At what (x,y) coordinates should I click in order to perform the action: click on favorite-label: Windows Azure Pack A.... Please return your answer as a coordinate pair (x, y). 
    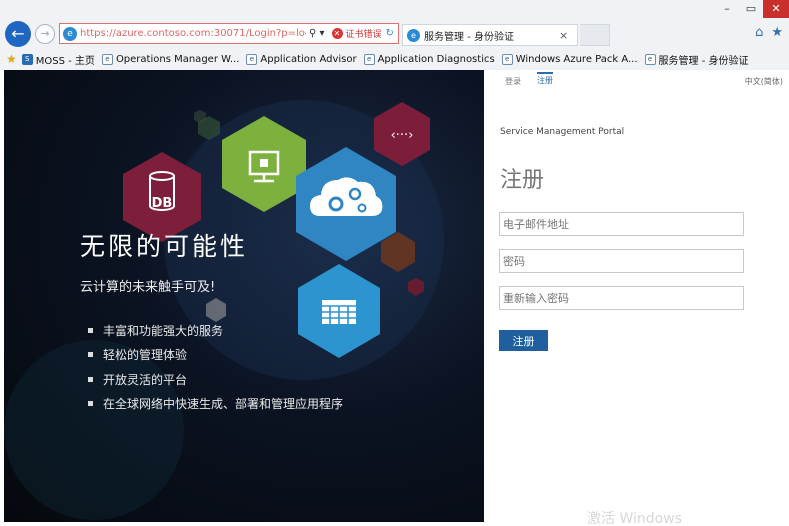
    Looking at the image, I should click on (576, 59).